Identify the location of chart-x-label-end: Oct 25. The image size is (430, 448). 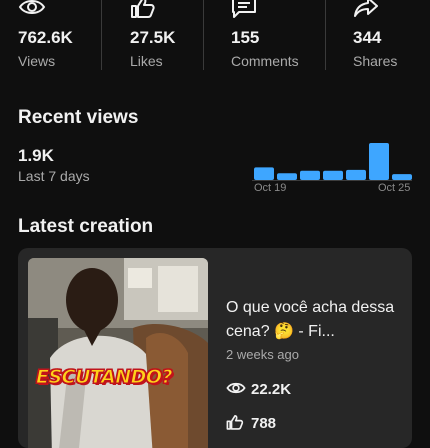
(394, 188).